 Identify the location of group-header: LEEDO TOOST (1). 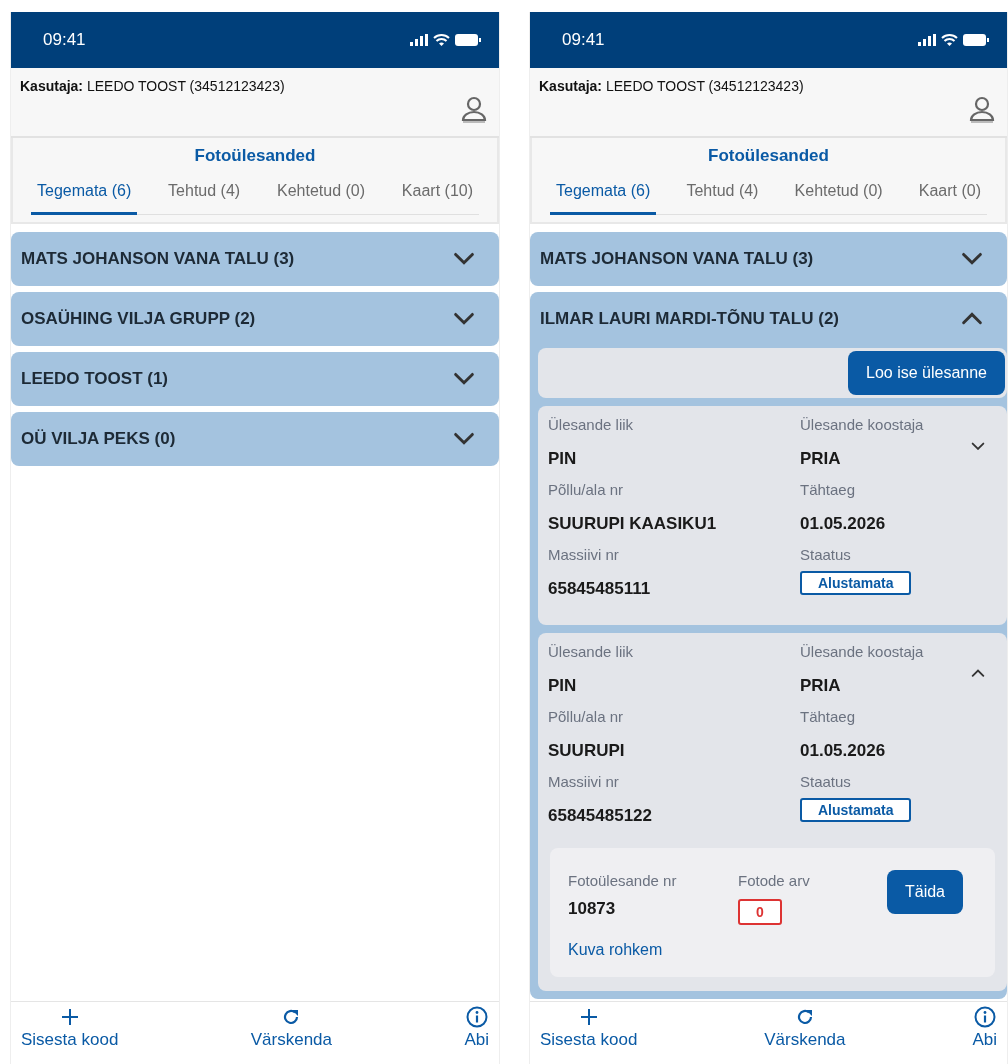
(255, 379).